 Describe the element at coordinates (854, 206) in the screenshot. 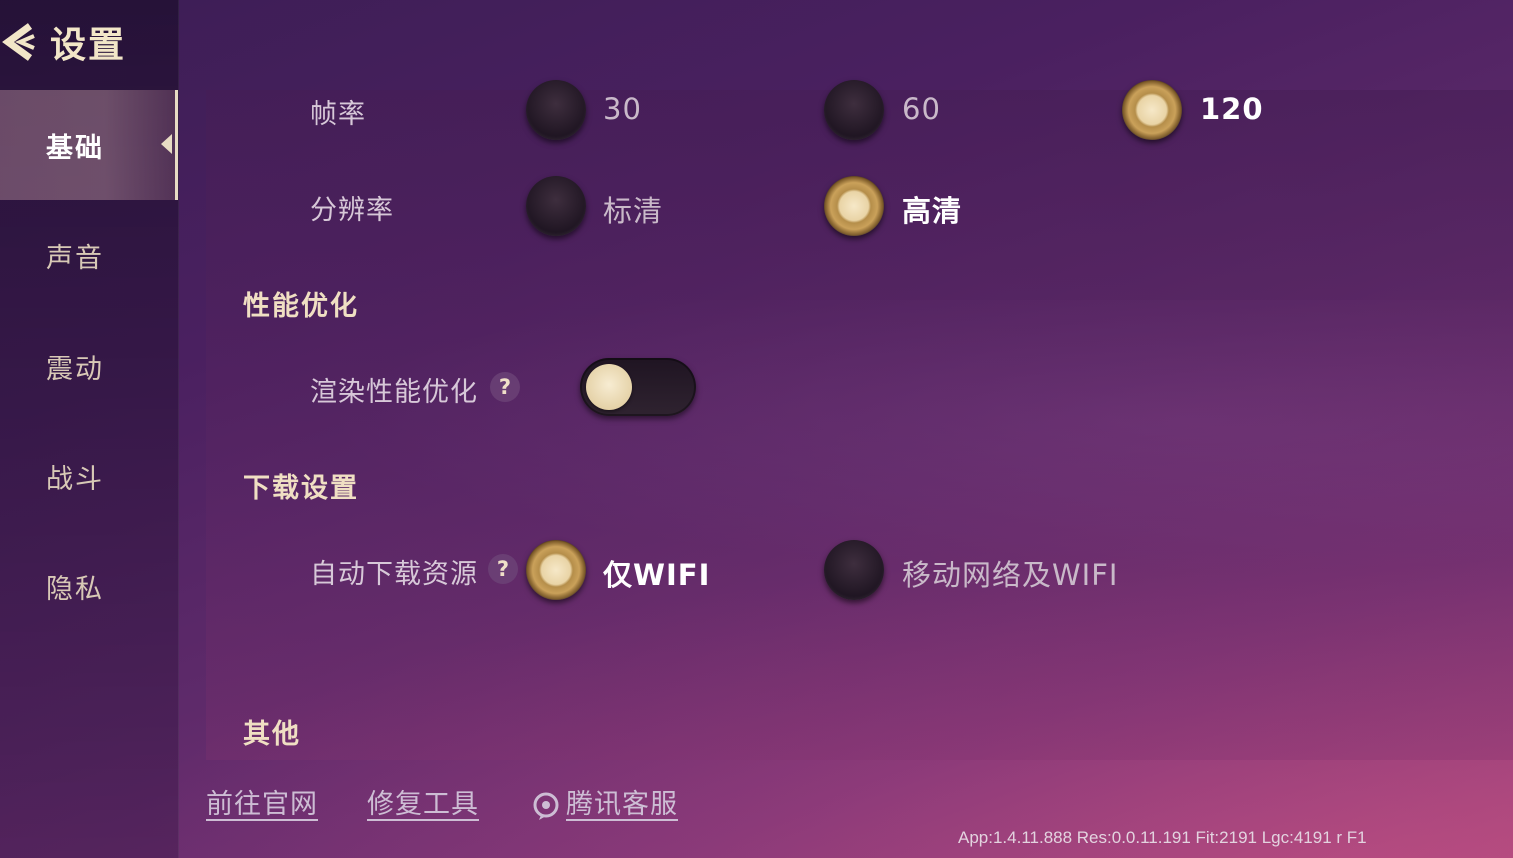

I see `resolution-hd-radio` at that location.